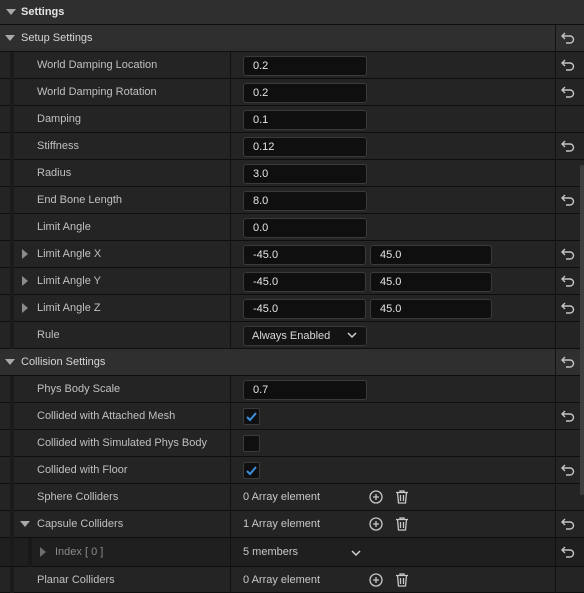 This screenshot has width=584, height=593. I want to click on limit-angle-row: Limit Angle 0.0, so click(292, 227).